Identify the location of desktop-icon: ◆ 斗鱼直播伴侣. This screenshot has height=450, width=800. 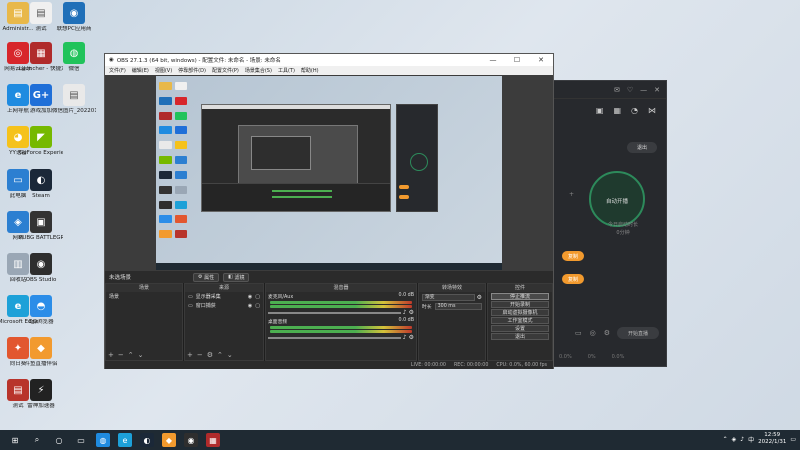
(41, 352).